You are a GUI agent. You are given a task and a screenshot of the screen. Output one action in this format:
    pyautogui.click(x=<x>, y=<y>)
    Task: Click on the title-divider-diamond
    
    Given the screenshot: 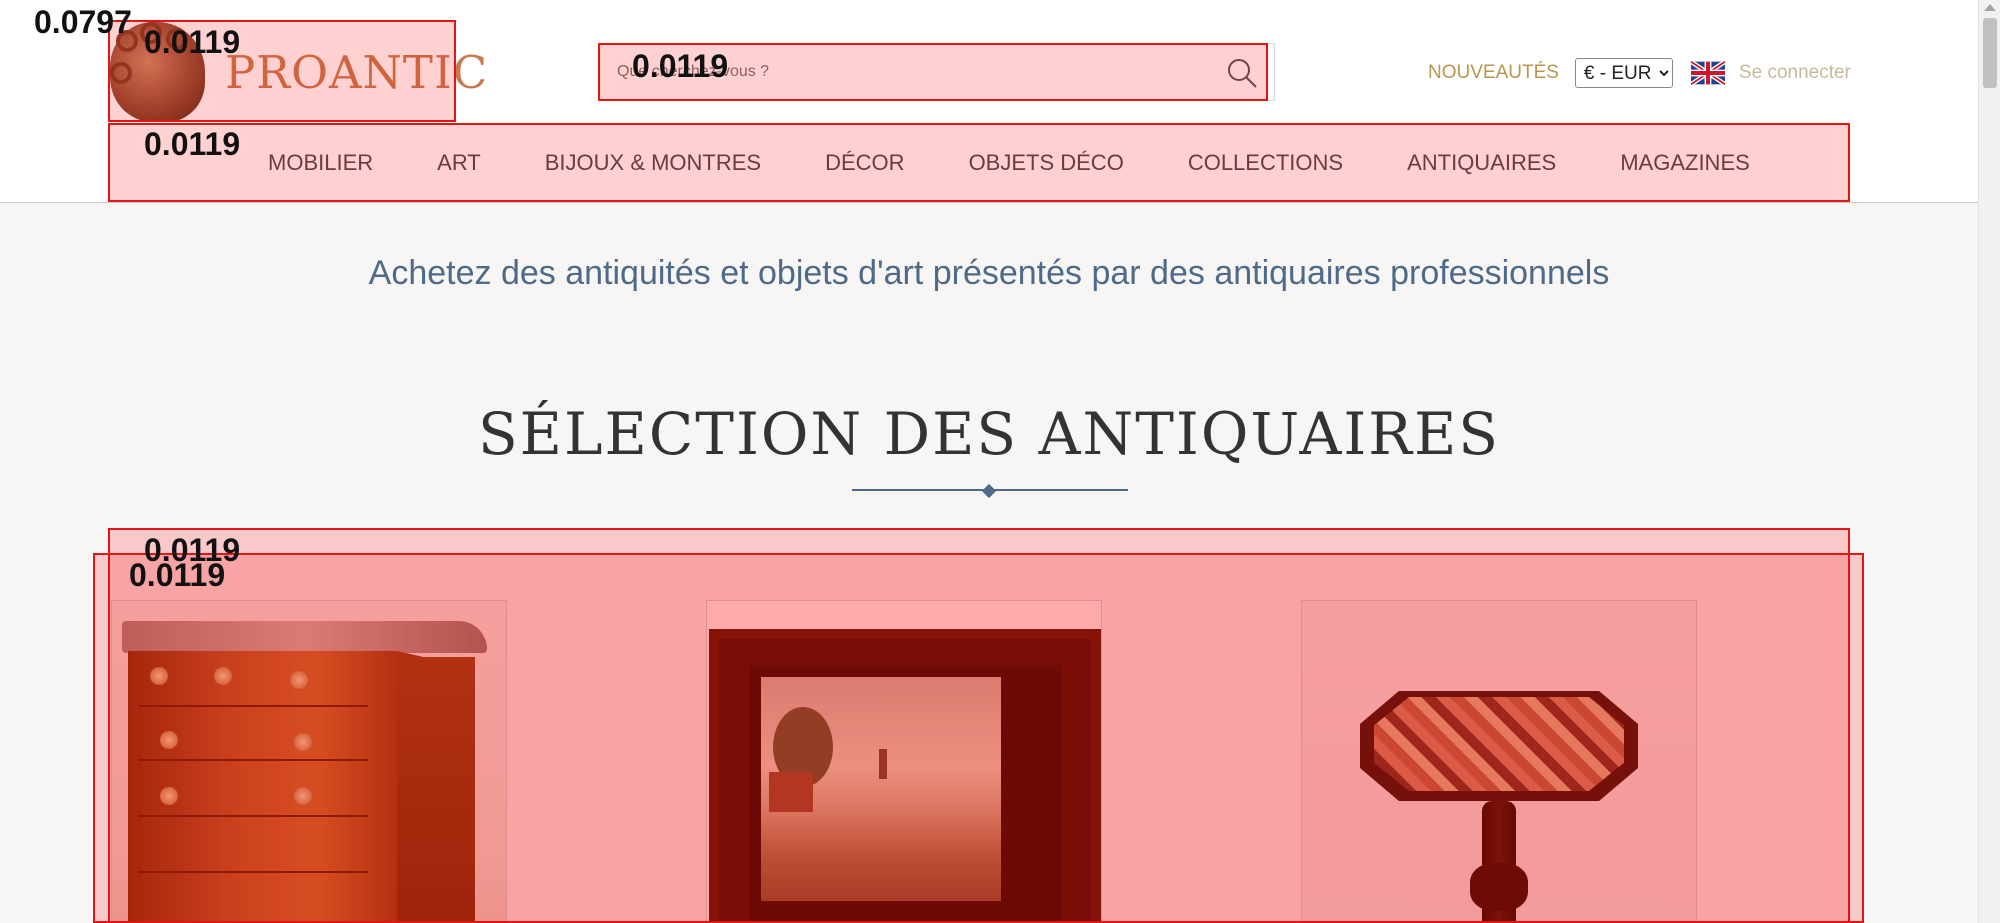 What is the action you would take?
    pyautogui.click(x=989, y=491)
    